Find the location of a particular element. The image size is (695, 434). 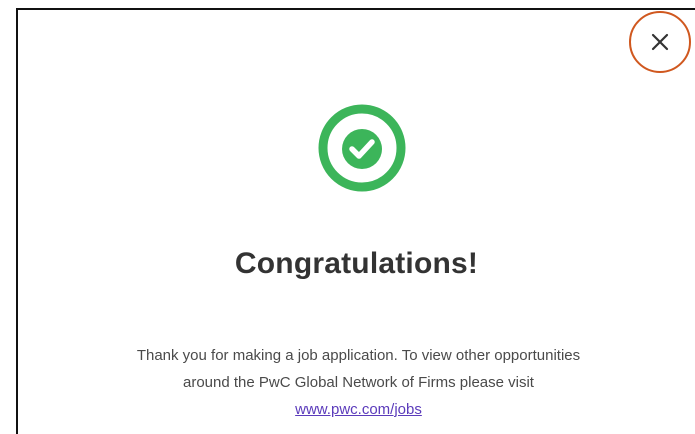

jobs-link: www.pwc.com/jobs is located at coordinates (358, 409).